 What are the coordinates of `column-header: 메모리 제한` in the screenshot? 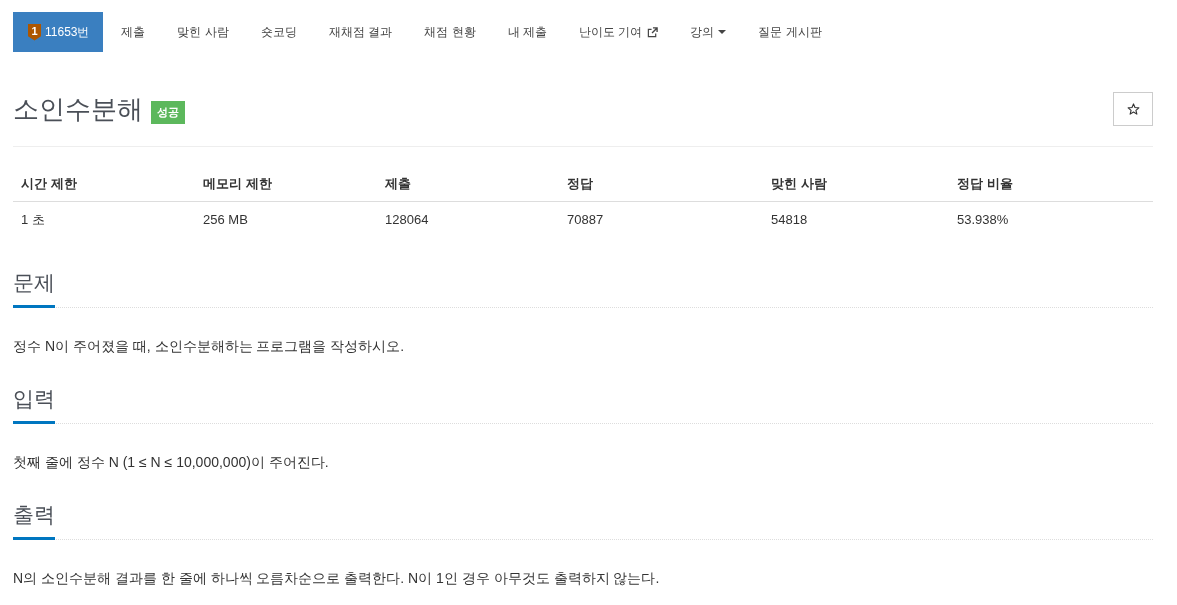 It's located at (237, 184).